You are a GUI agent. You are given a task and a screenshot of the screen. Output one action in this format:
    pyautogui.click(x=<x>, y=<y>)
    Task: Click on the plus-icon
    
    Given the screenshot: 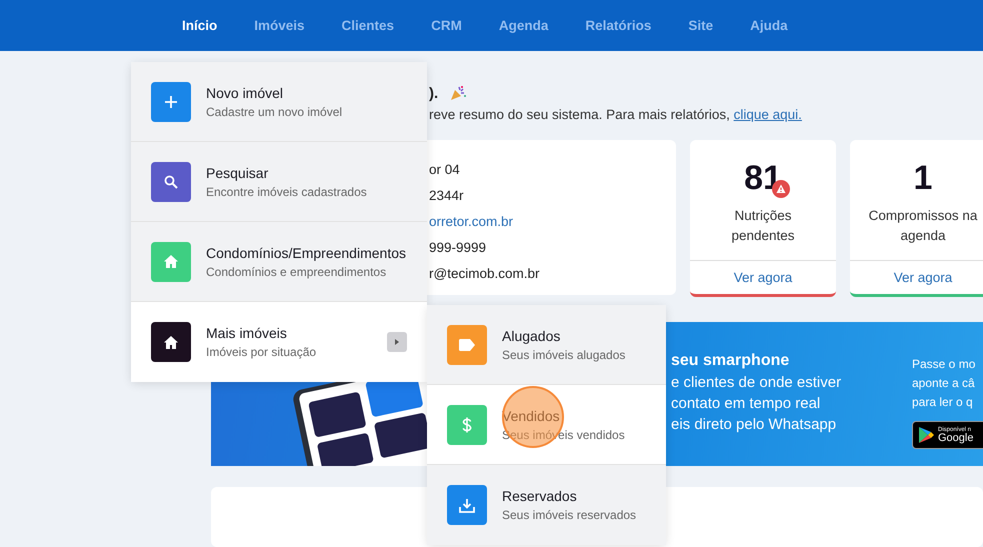 What is the action you would take?
    pyautogui.click(x=171, y=101)
    